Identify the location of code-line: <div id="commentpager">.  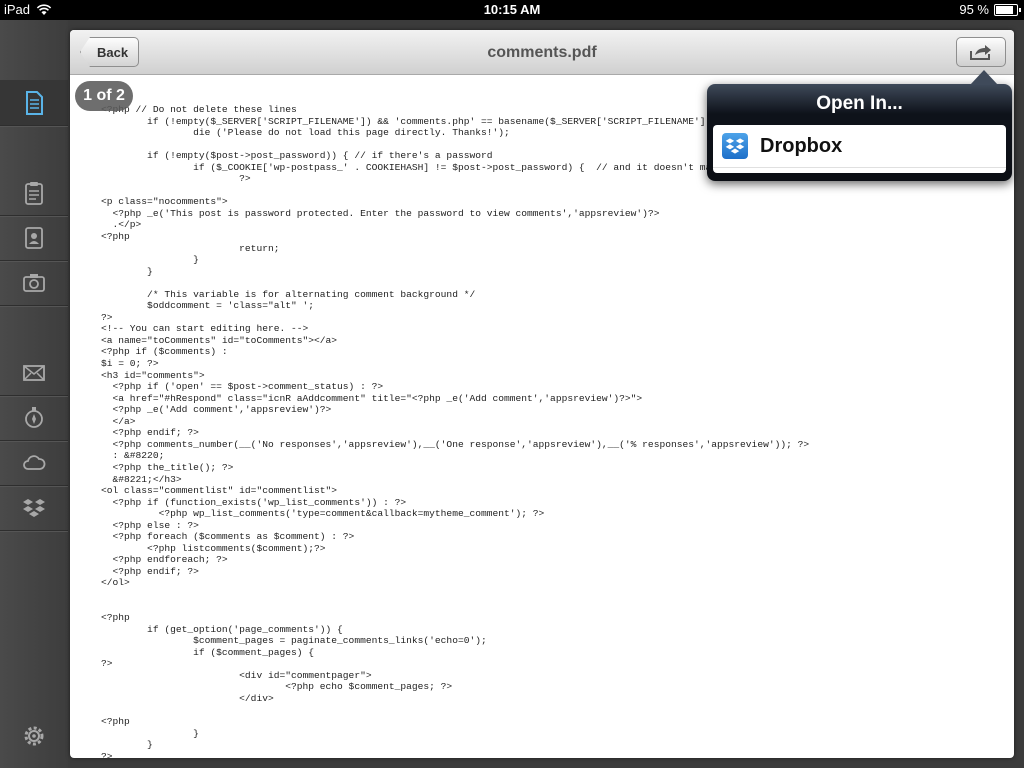
(236, 675).